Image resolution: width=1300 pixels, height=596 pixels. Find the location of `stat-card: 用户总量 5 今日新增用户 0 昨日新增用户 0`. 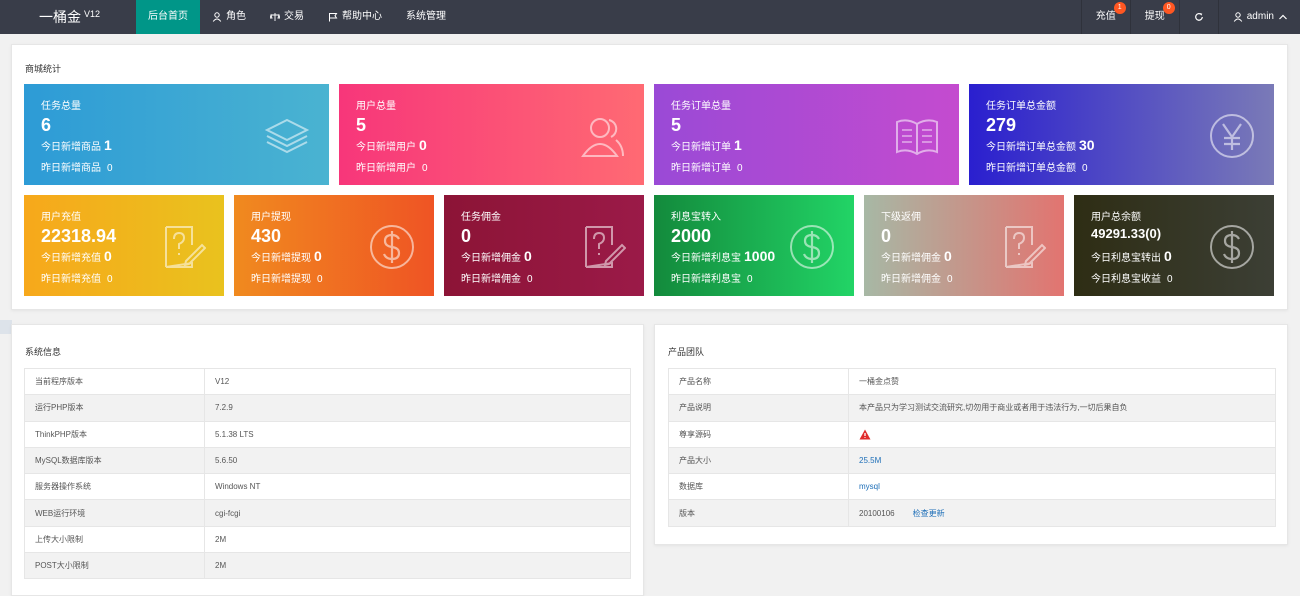

stat-card: 用户总量 5 今日新增用户 0 昨日新增用户 0 is located at coordinates (491, 134).